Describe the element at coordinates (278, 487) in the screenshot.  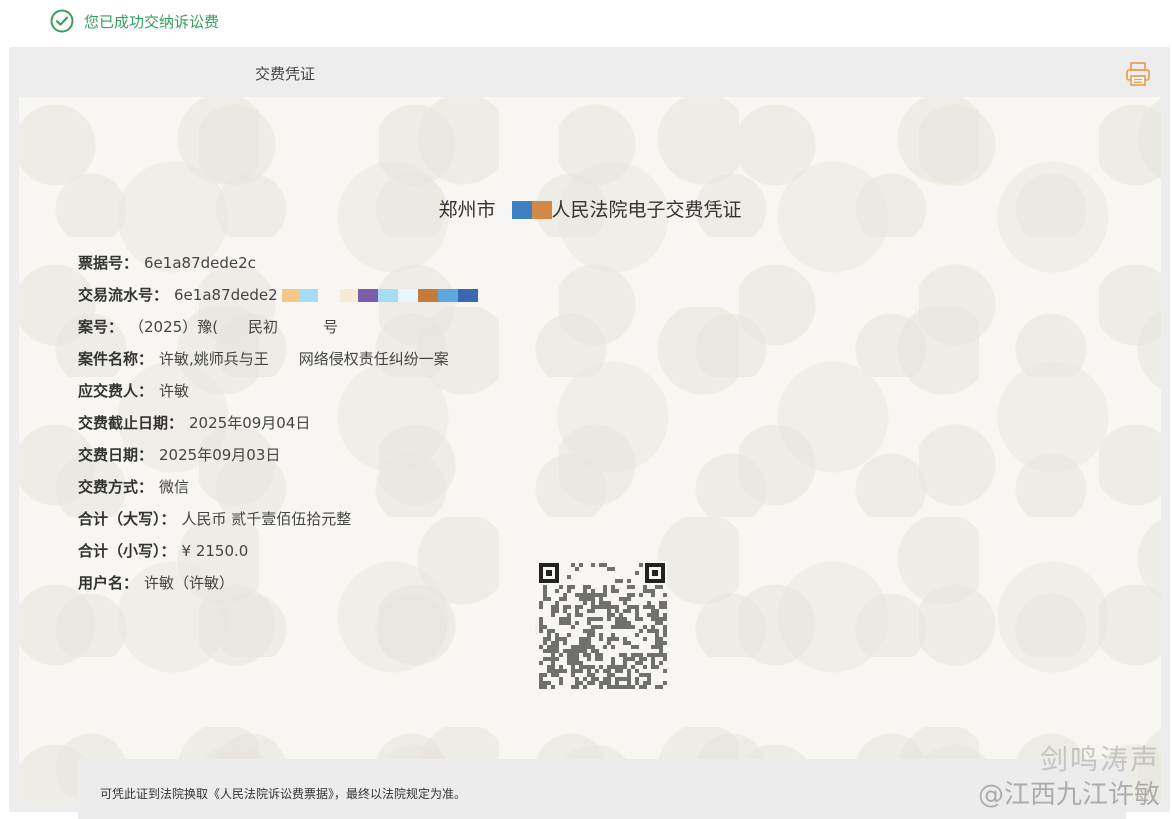
I see `field-payment-method: 交费方式： 微信` at that location.